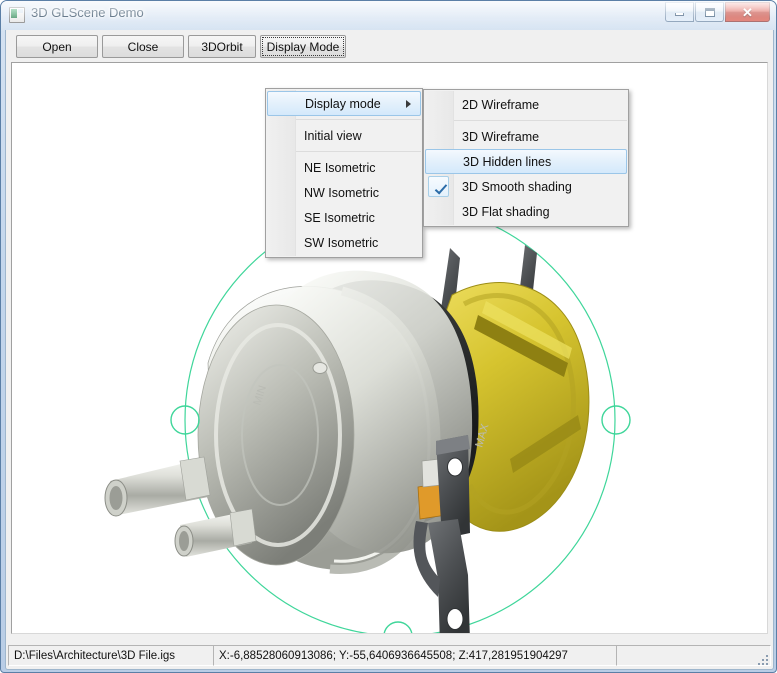 The height and width of the screenshot is (673, 777). I want to click on menu-item-3d-hidden-lines-label: 3D Hidden lines, so click(507, 161).